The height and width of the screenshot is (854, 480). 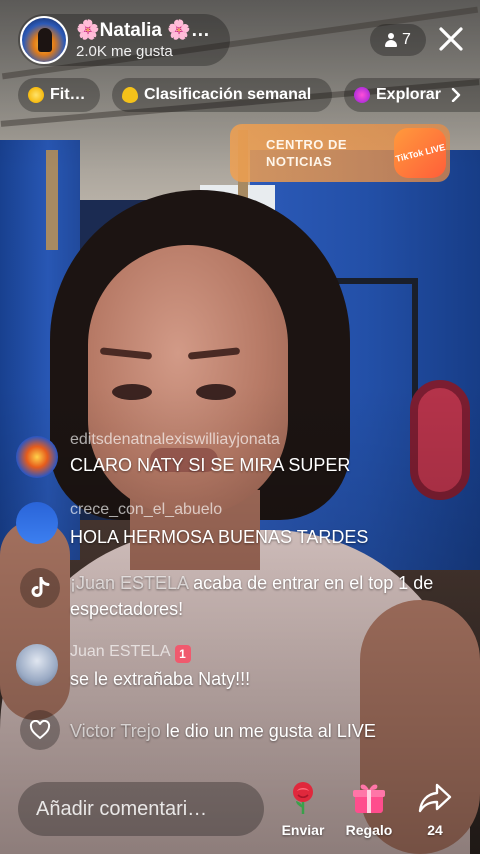 I want to click on chat-username: crece_con_el_abuelo, so click(x=146, y=510).